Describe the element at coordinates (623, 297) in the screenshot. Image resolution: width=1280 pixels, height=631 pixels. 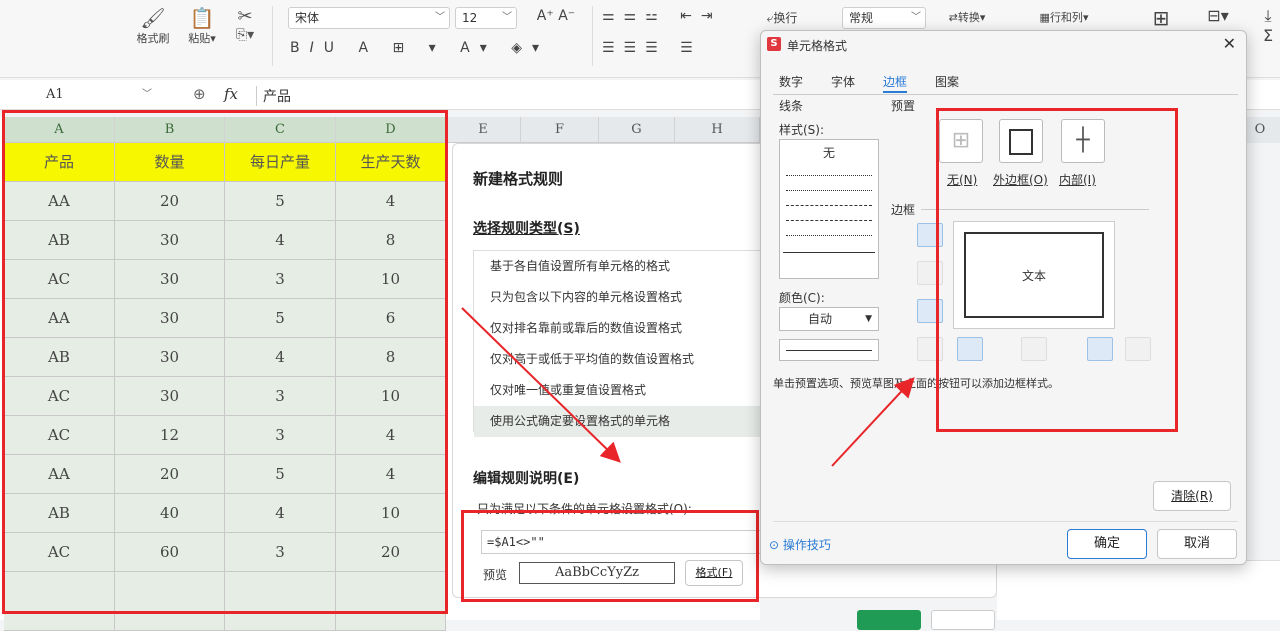
I see `rule-type-option: 只为包含以下内容的单元格设置格式` at that location.